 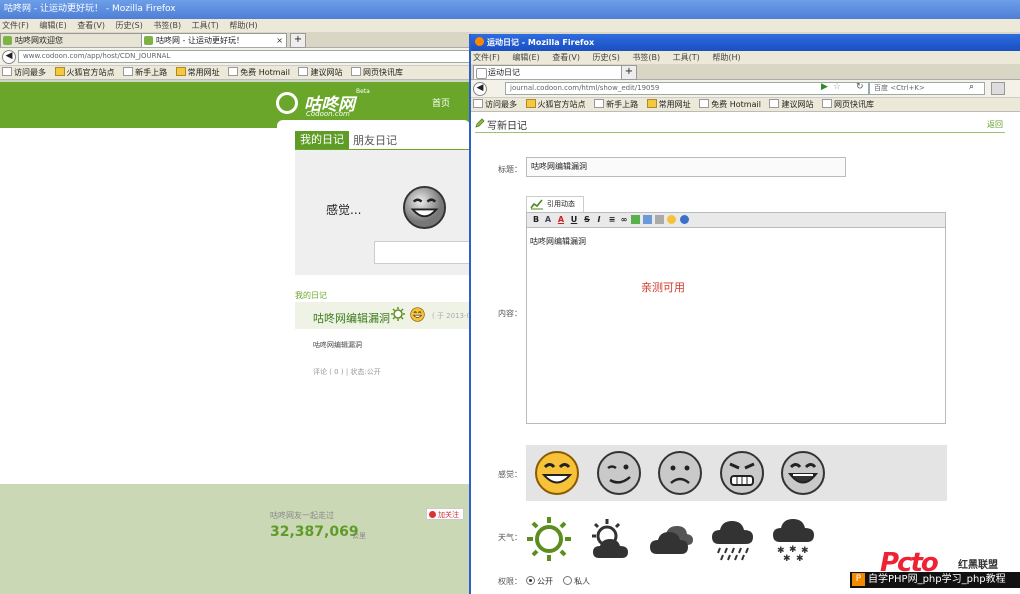 What do you see at coordinates (619, 473) in the screenshot?
I see `wink-face-icon` at bounding box center [619, 473].